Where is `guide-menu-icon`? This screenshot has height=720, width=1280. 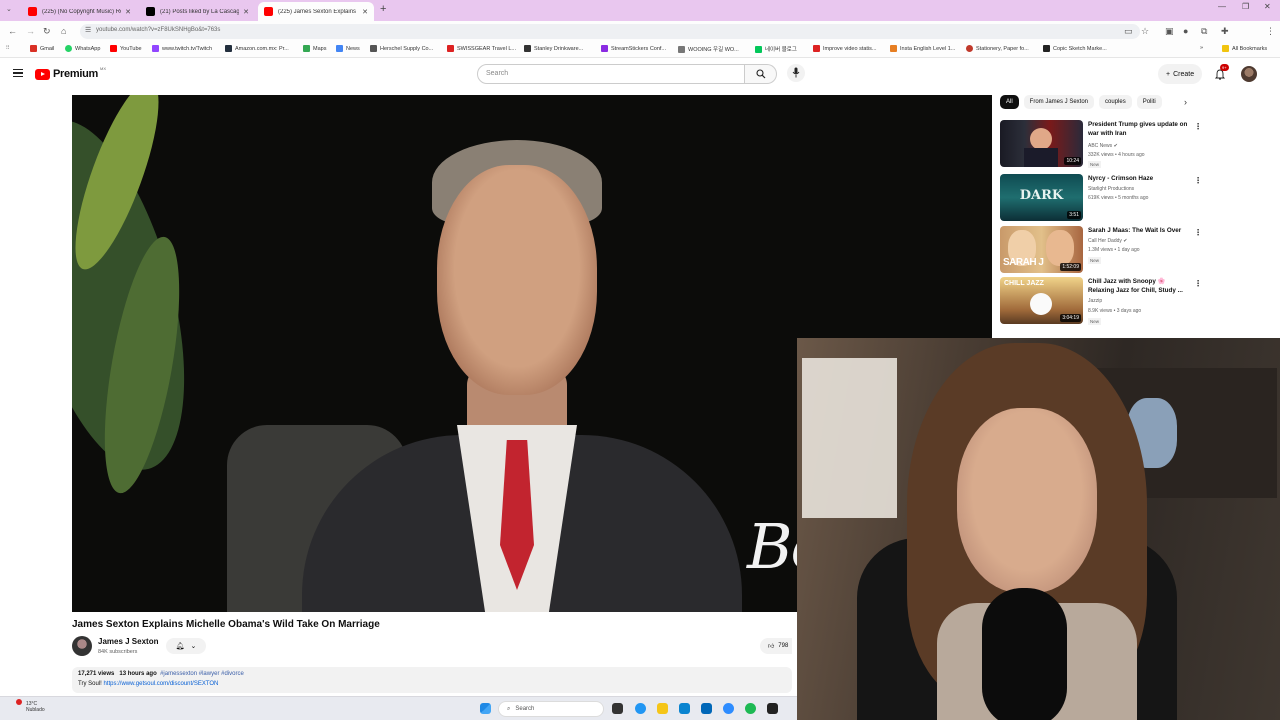
guide-menu-icon is located at coordinates (18, 73).